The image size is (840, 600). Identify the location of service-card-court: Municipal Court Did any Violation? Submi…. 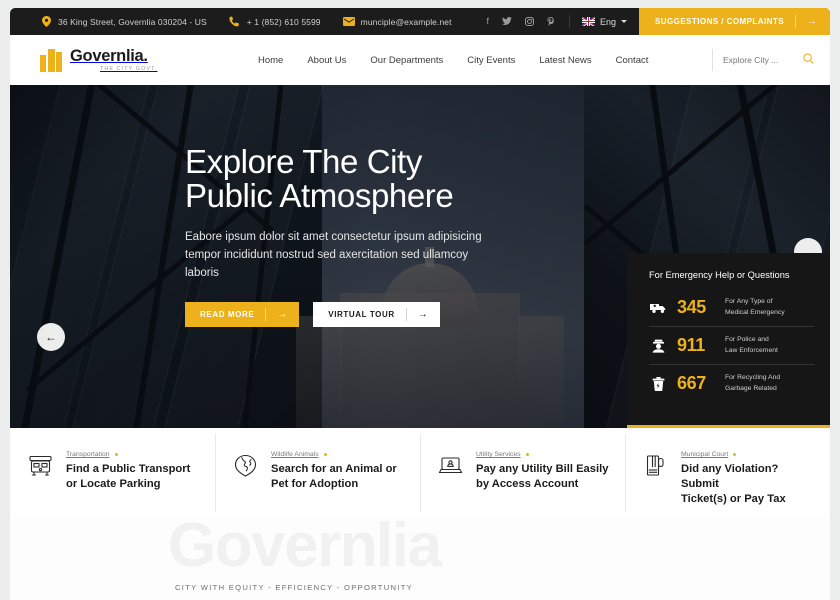
(727, 473).